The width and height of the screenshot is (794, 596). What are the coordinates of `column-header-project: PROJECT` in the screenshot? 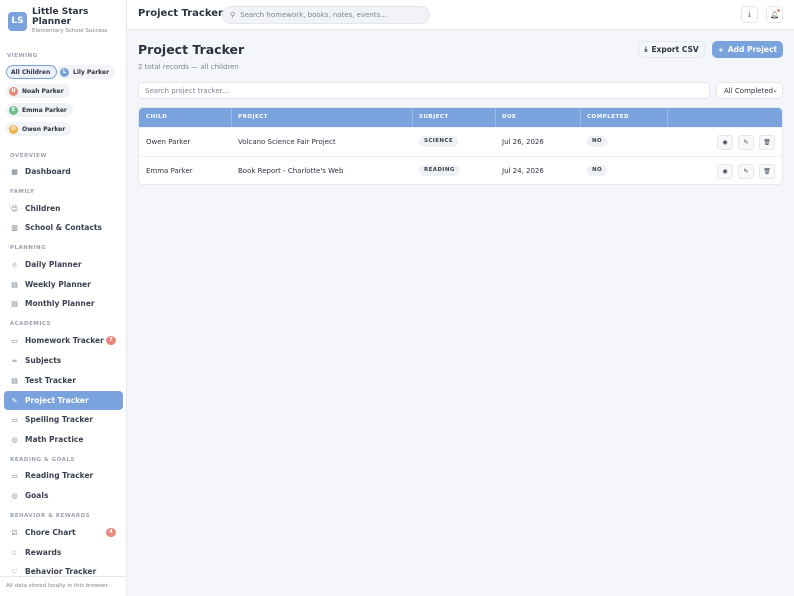 It's located at (253, 117).